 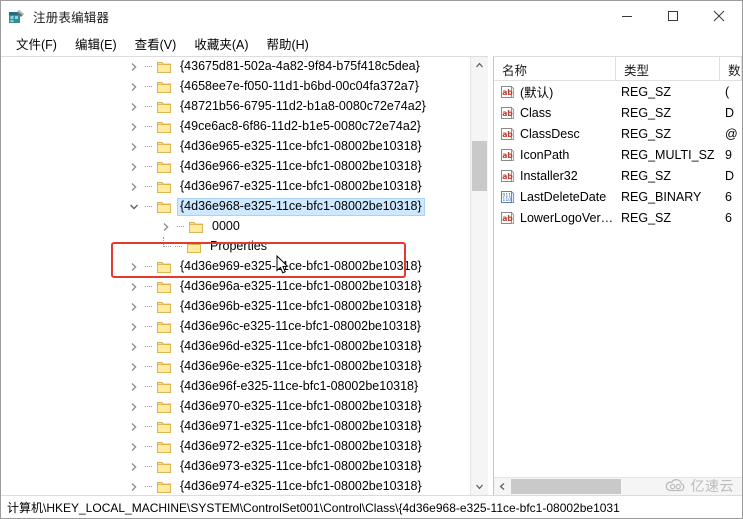 What do you see at coordinates (235, 387) in the screenshot?
I see `tree-item: {4d36e96f-e325-11ce-bfc1-08002be10318}` at bounding box center [235, 387].